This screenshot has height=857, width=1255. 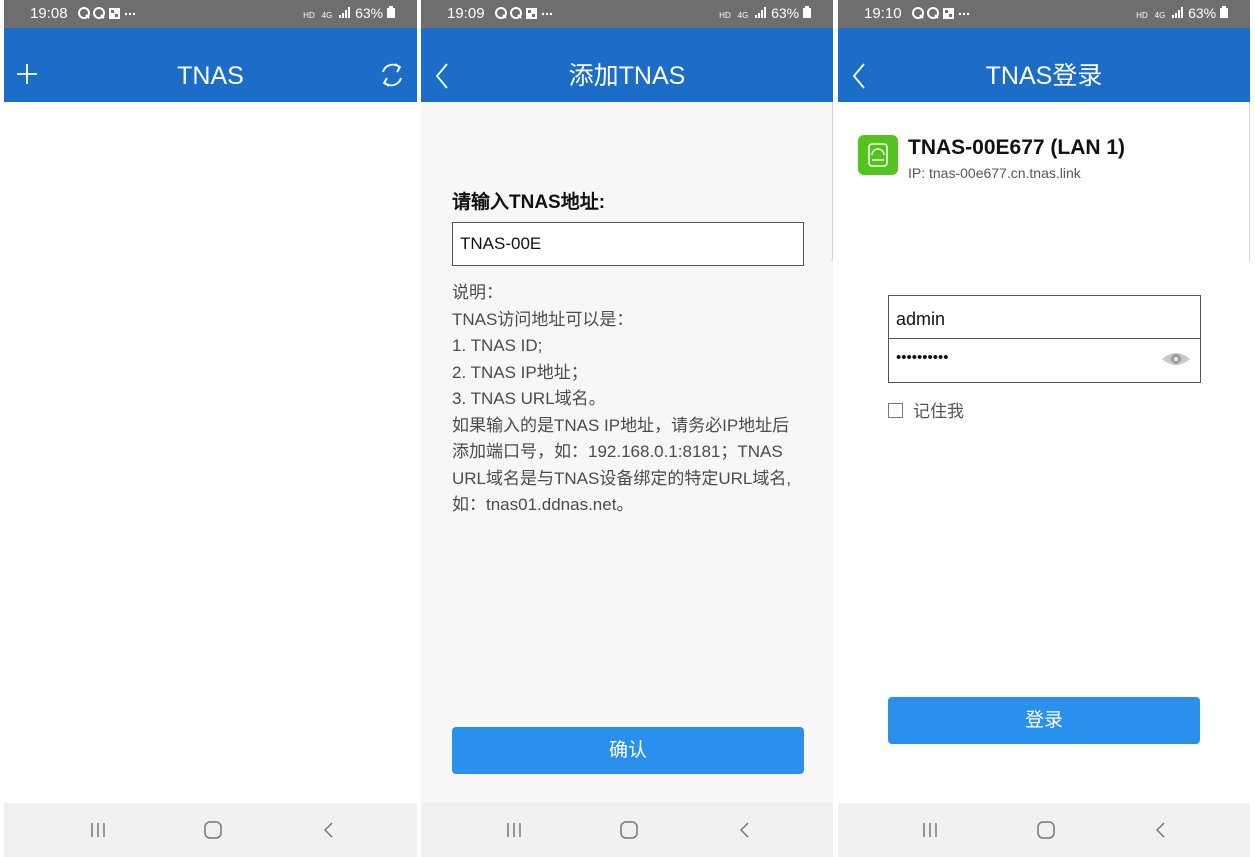 I want to click on desc-line: URL域名是与TNAS设备绑定的特定URL域名,, so click(x=622, y=478).